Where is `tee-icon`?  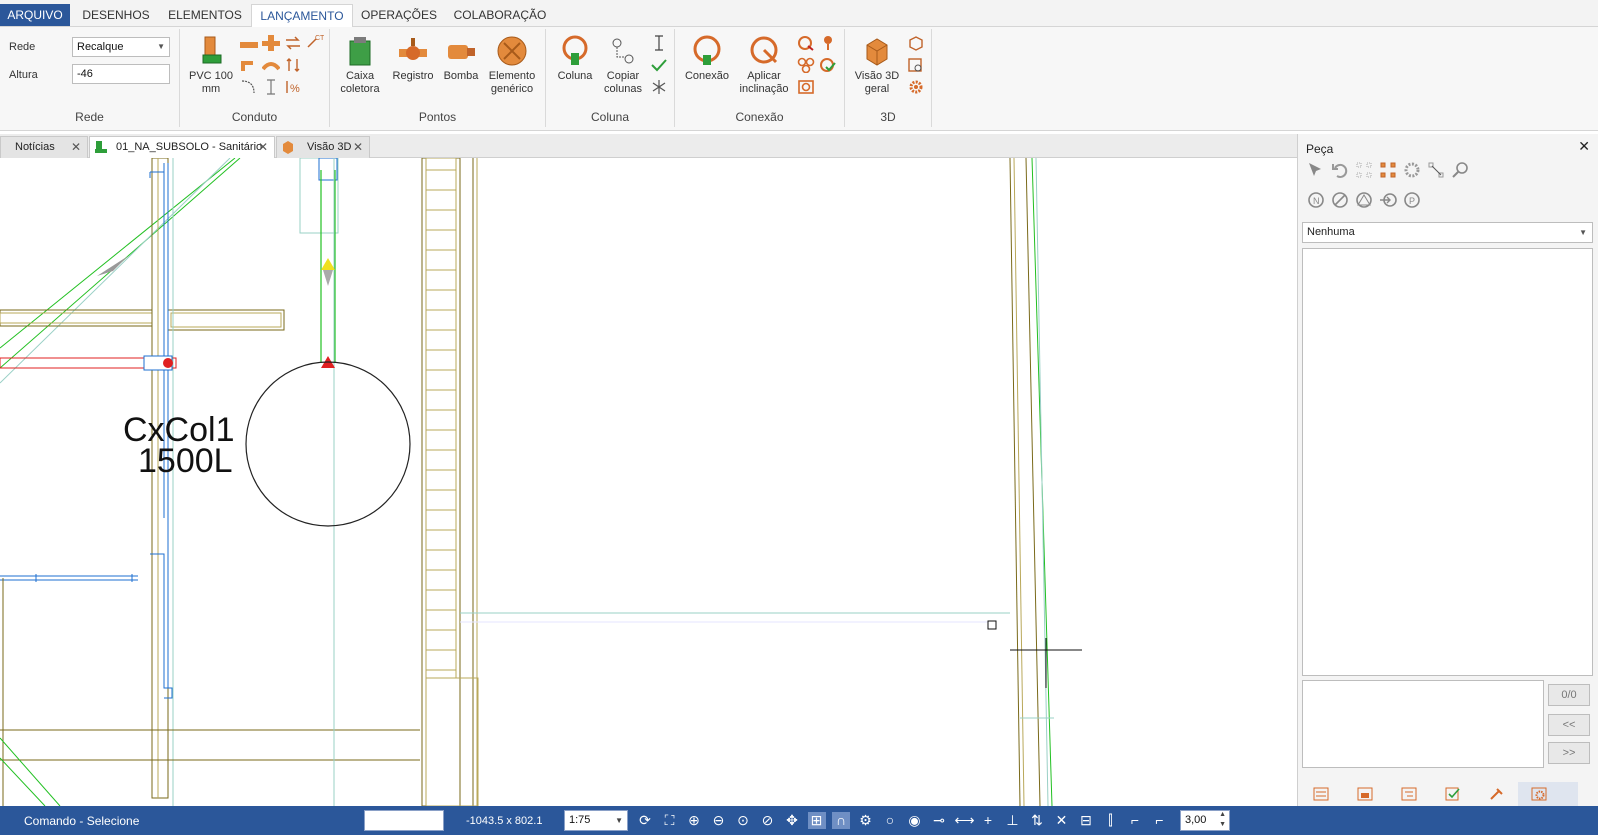 tee-icon is located at coordinates (271, 43).